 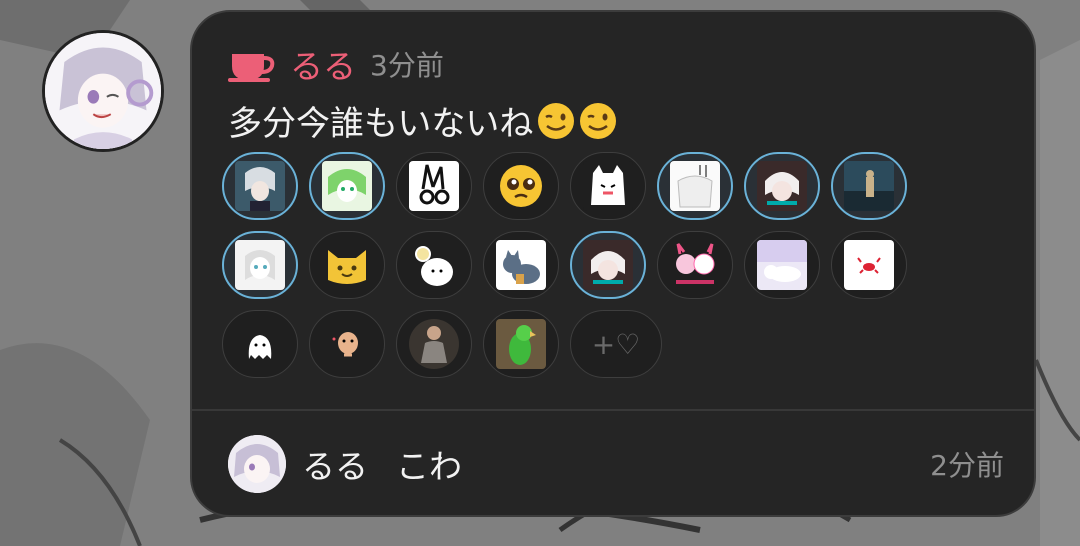 I want to click on sticker-crab-icon, so click(x=869, y=265).